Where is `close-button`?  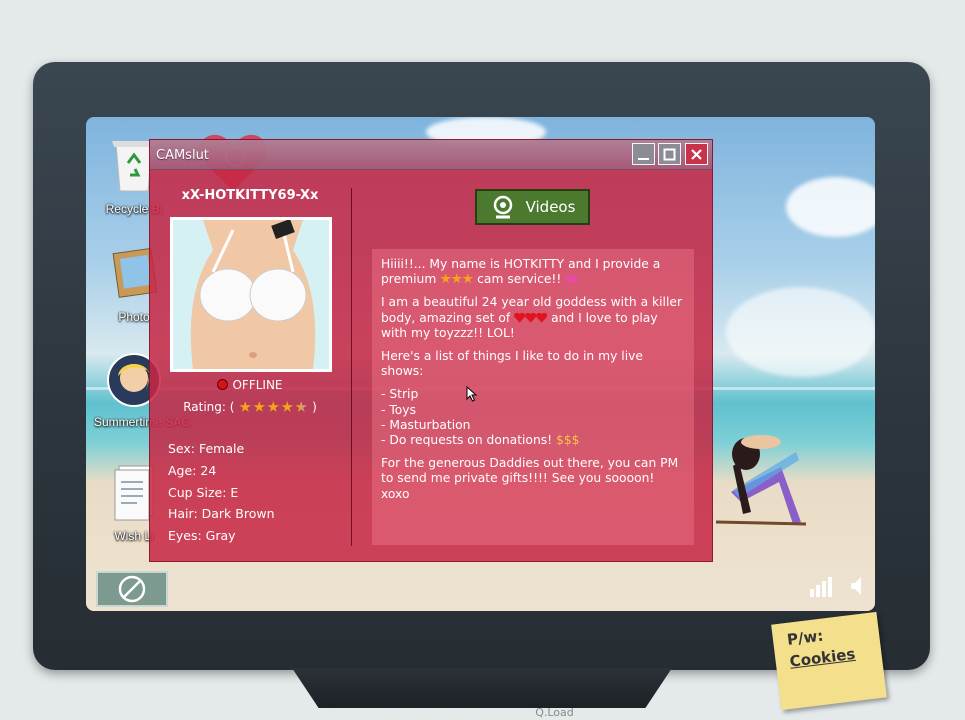 close-button is located at coordinates (696, 154).